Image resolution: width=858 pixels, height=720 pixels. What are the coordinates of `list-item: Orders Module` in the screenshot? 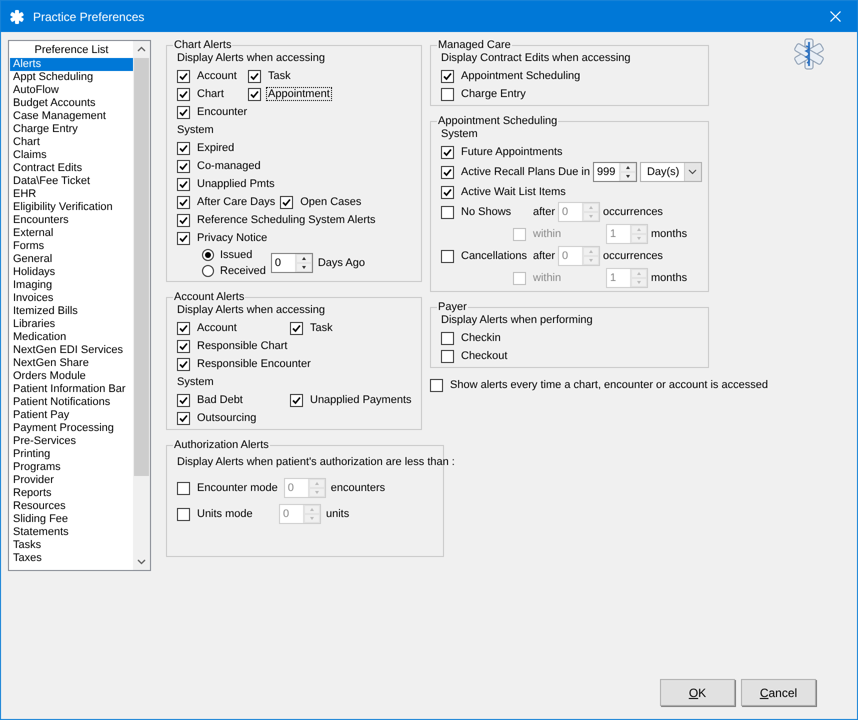 It's located at (71, 376).